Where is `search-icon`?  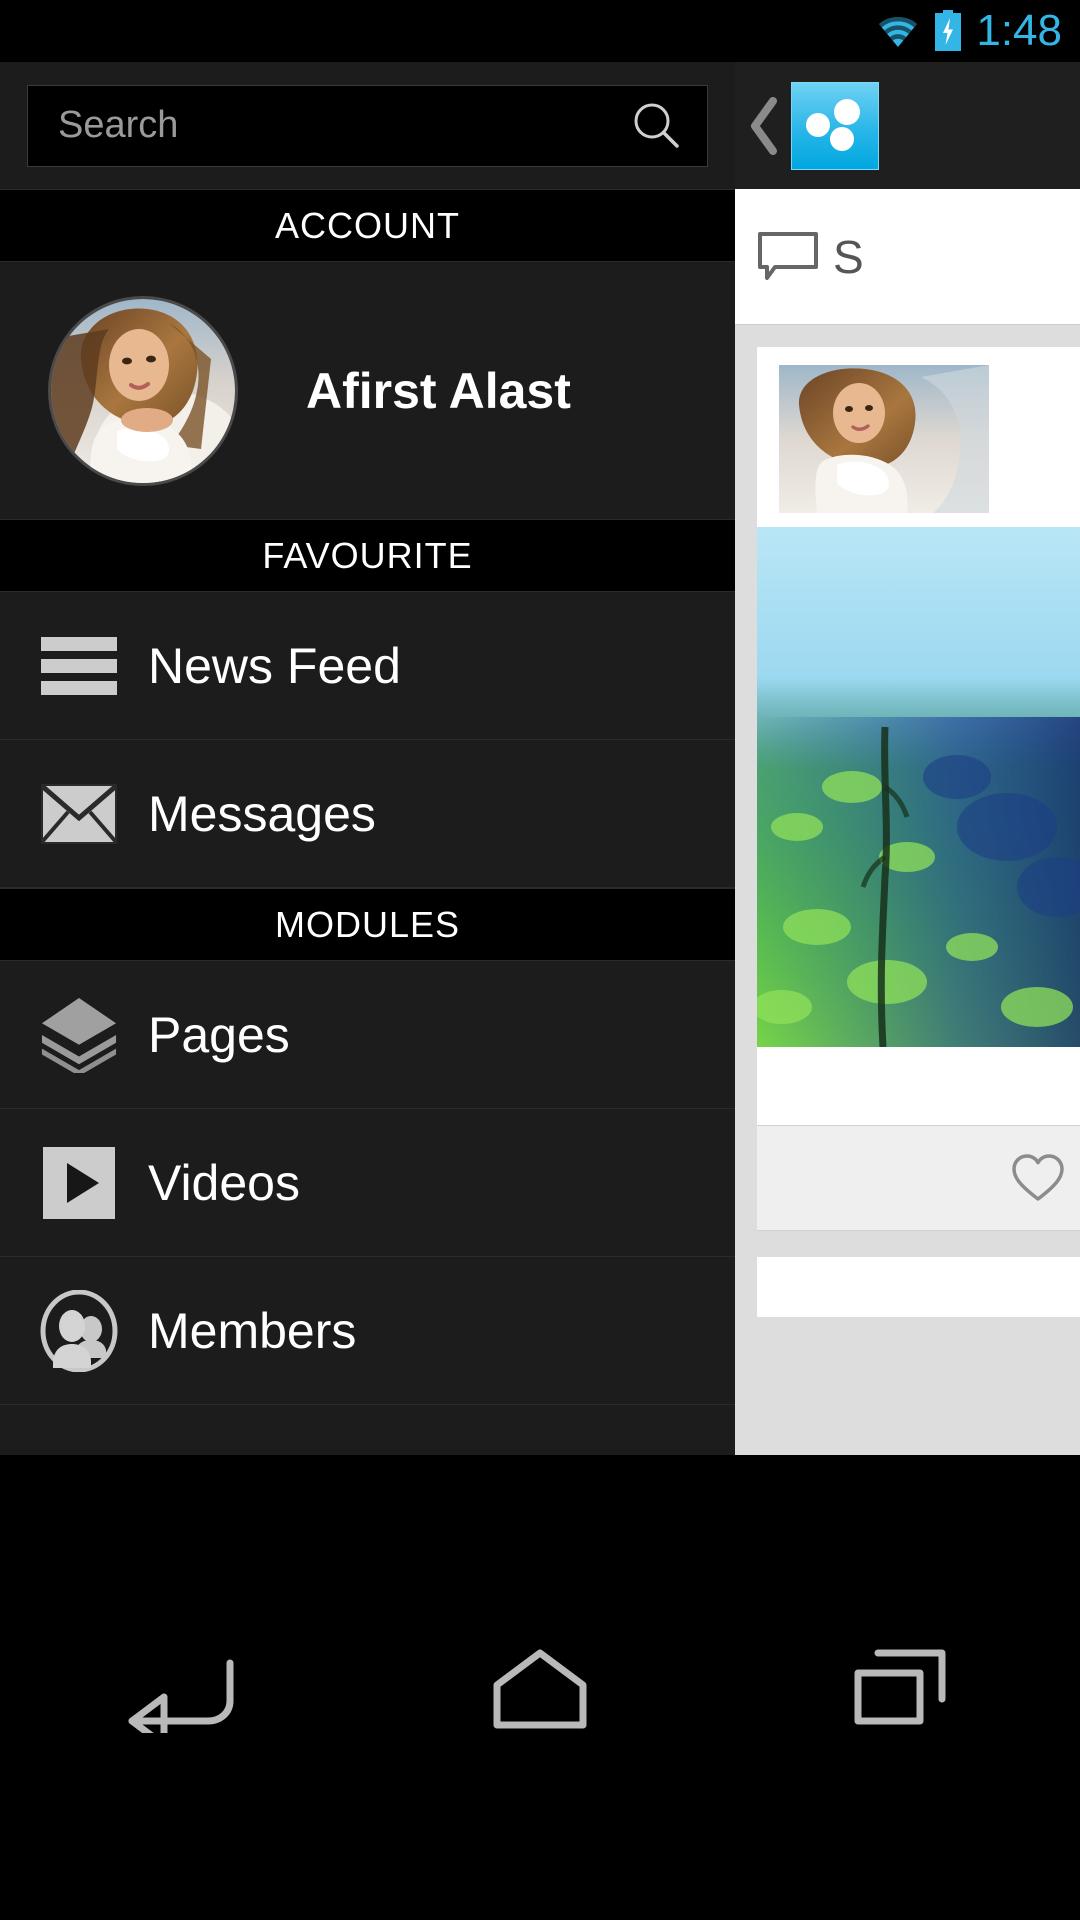
search-icon is located at coordinates (656, 126).